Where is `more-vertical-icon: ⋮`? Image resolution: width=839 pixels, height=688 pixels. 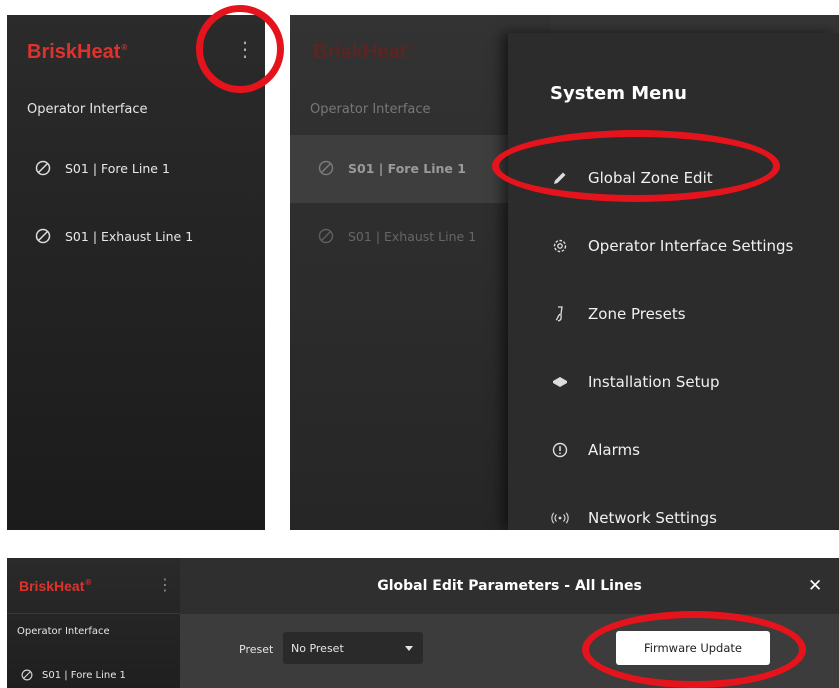
more-vertical-icon: ⋮ is located at coordinates (165, 585).